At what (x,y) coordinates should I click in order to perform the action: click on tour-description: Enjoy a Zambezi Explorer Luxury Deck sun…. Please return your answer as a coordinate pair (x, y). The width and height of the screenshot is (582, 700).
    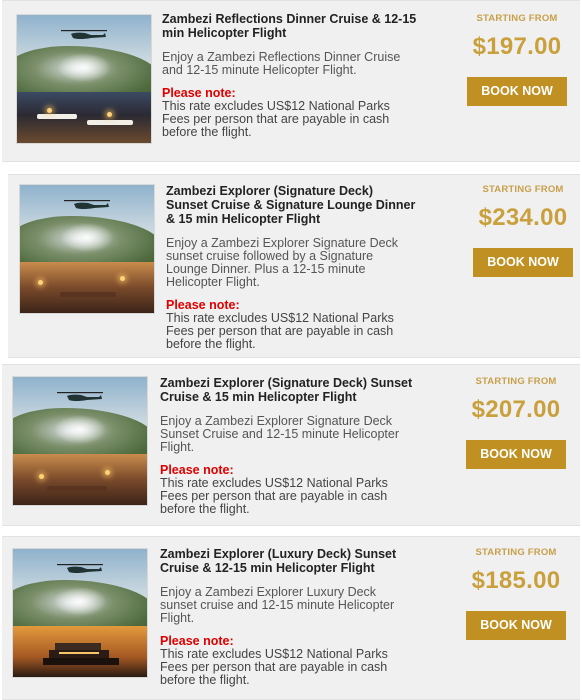
    Looking at the image, I should click on (277, 605).